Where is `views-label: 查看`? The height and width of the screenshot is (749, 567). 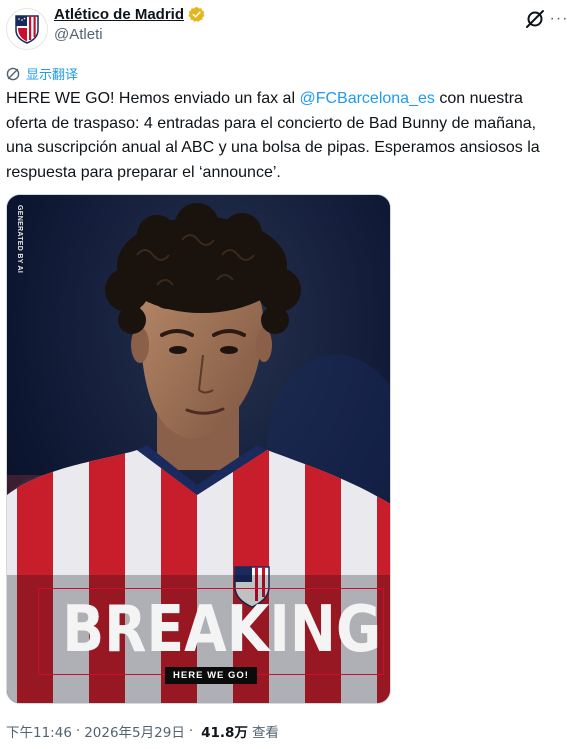 views-label: 查看 is located at coordinates (265, 733).